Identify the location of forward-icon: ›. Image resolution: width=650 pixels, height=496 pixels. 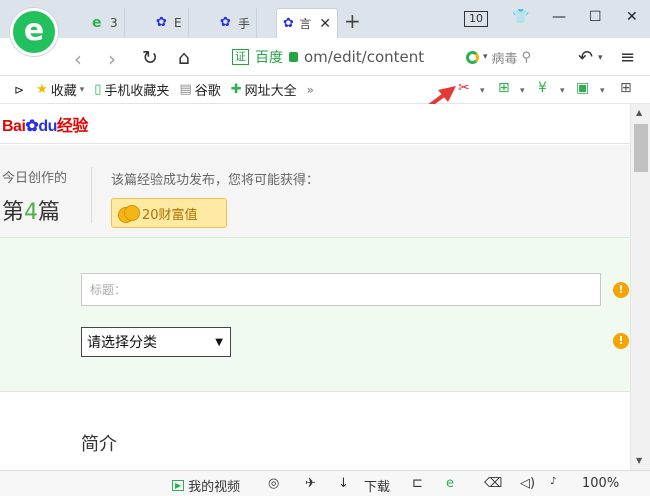
(112, 59).